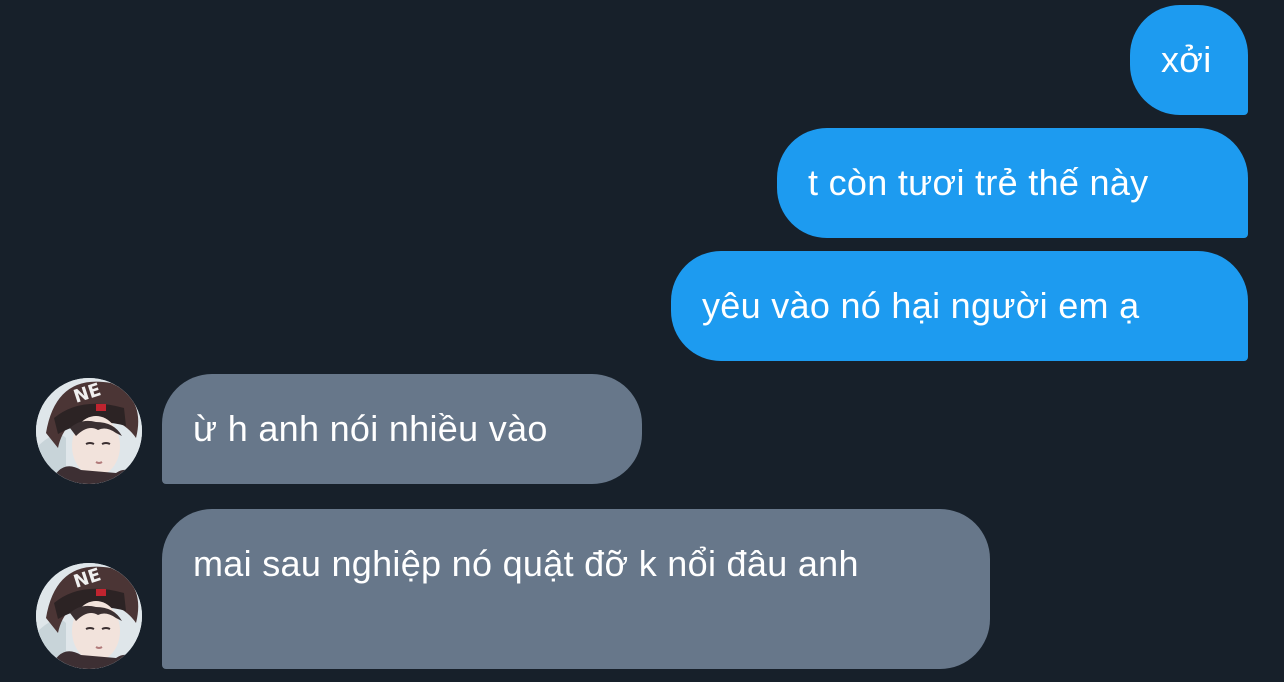 The width and height of the screenshot is (1284, 682). I want to click on message-bubble-outgoing: yêu vào nó hại người em ạ, so click(959, 306).